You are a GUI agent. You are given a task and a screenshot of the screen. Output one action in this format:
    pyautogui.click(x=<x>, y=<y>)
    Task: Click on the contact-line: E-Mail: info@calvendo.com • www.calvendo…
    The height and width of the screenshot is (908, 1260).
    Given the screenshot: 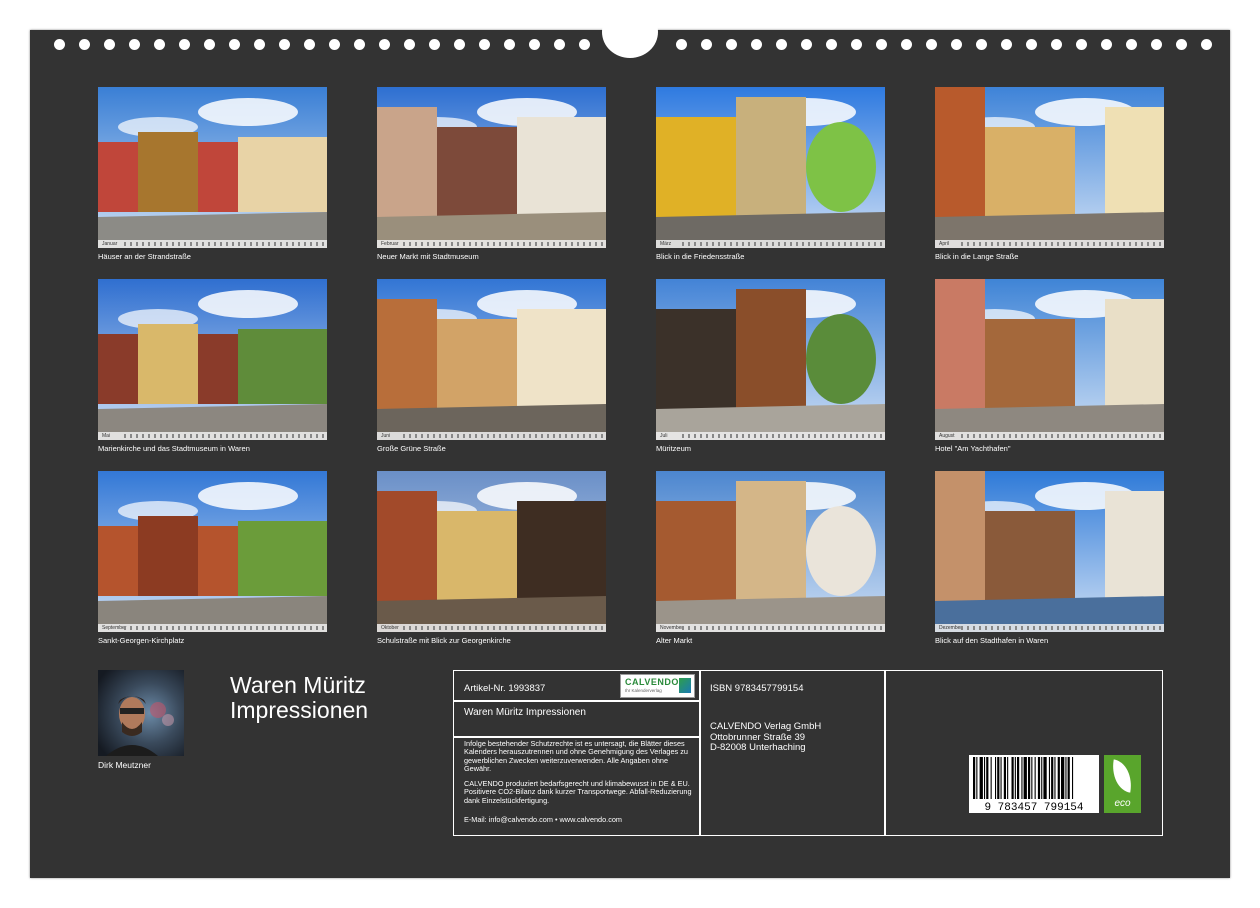 What is the action you would take?
    pyautogui.click(x=543, y=819)
    